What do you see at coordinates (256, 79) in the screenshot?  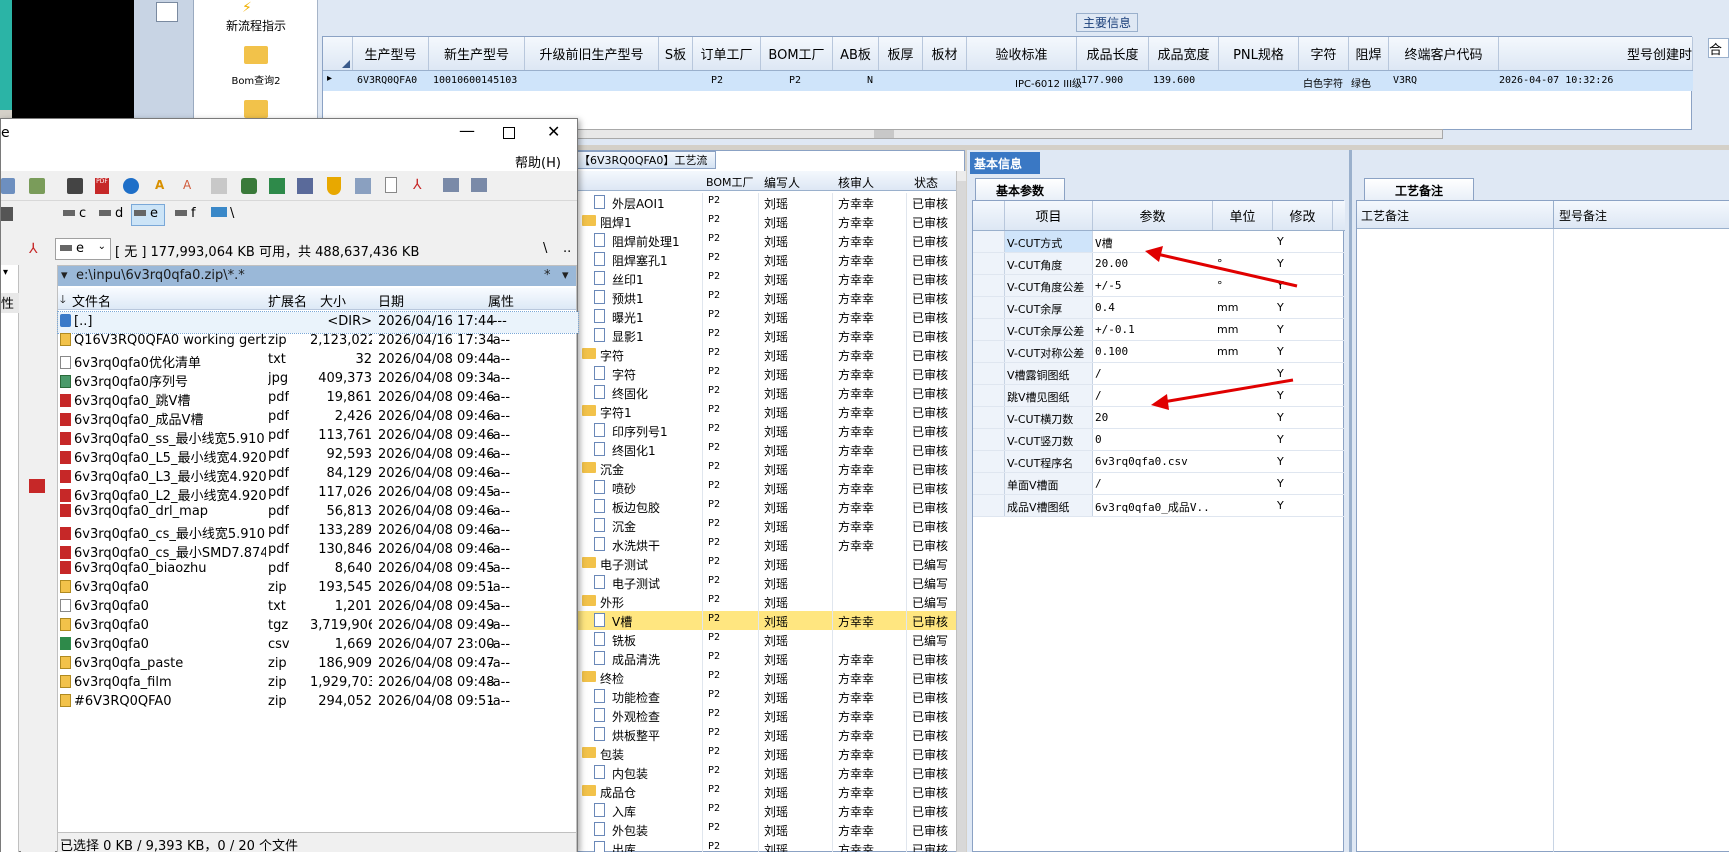 I see `bom-query-button: Bom查询2` at bounding box center [256, 79].